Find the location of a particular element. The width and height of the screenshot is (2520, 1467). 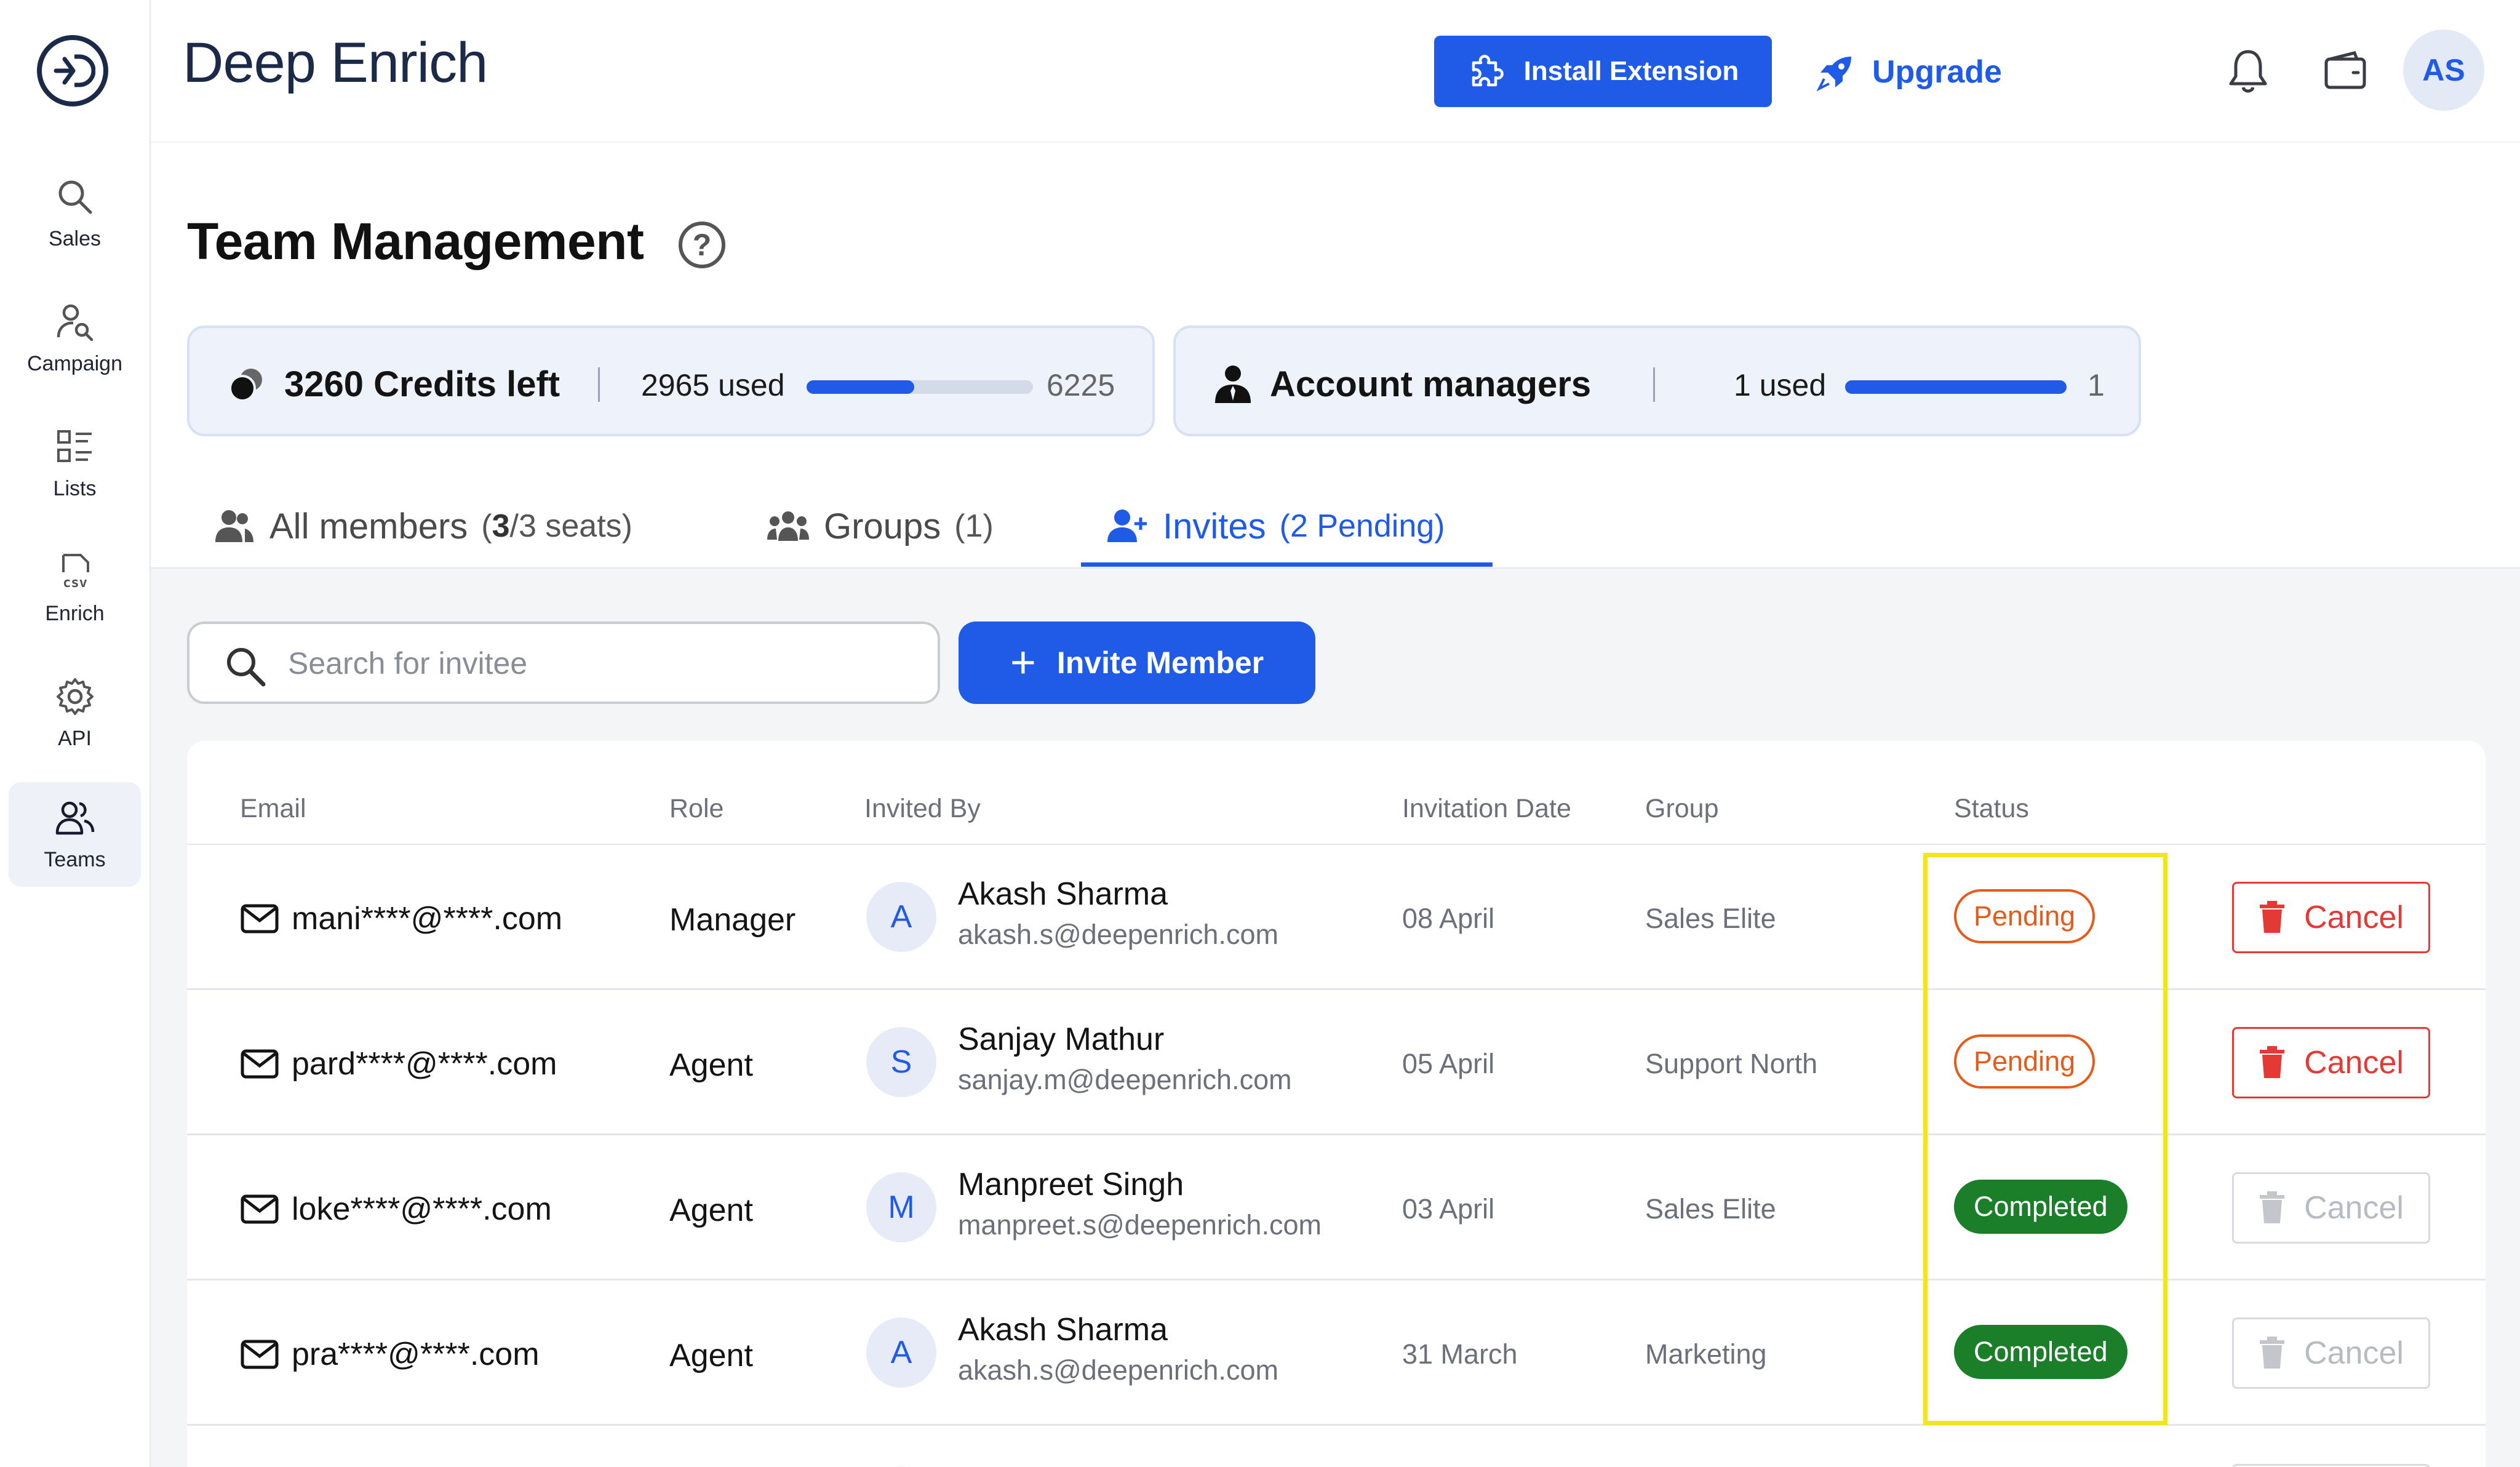

deep-enrich-logo-icon is located at coordinates (72, 70).